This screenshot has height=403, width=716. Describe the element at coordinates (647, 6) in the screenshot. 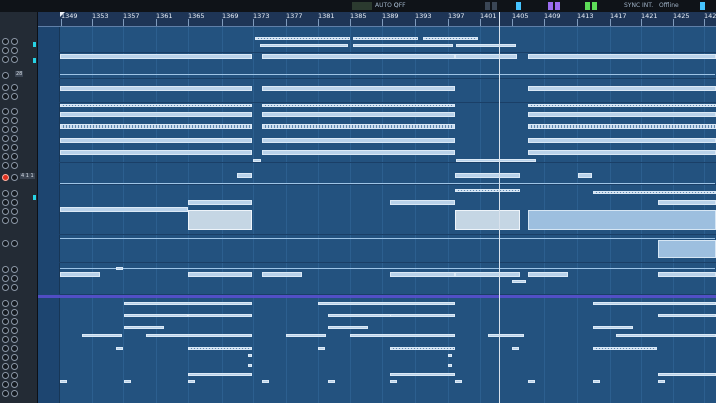

I see `sync-source: INT.` at that location.